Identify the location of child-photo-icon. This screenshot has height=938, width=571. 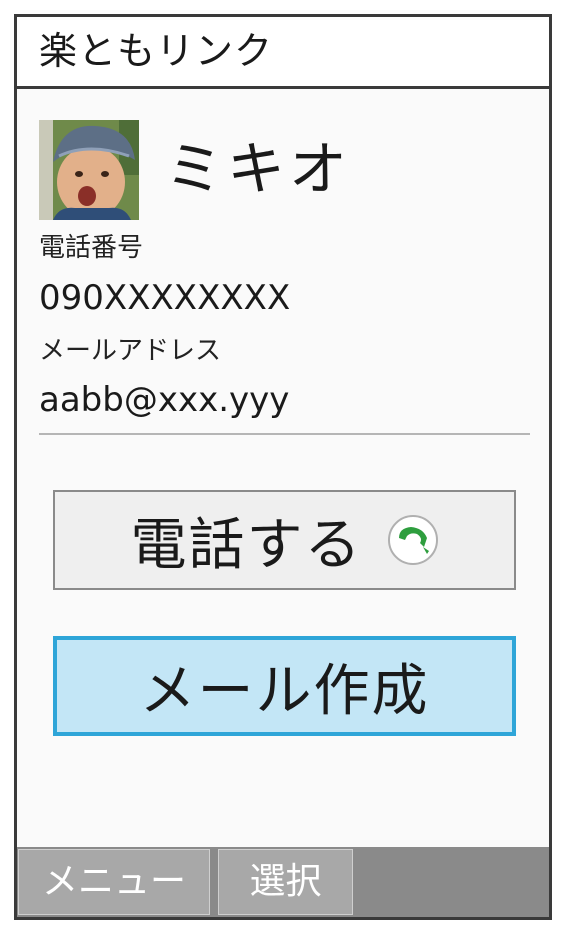
(89, 170).